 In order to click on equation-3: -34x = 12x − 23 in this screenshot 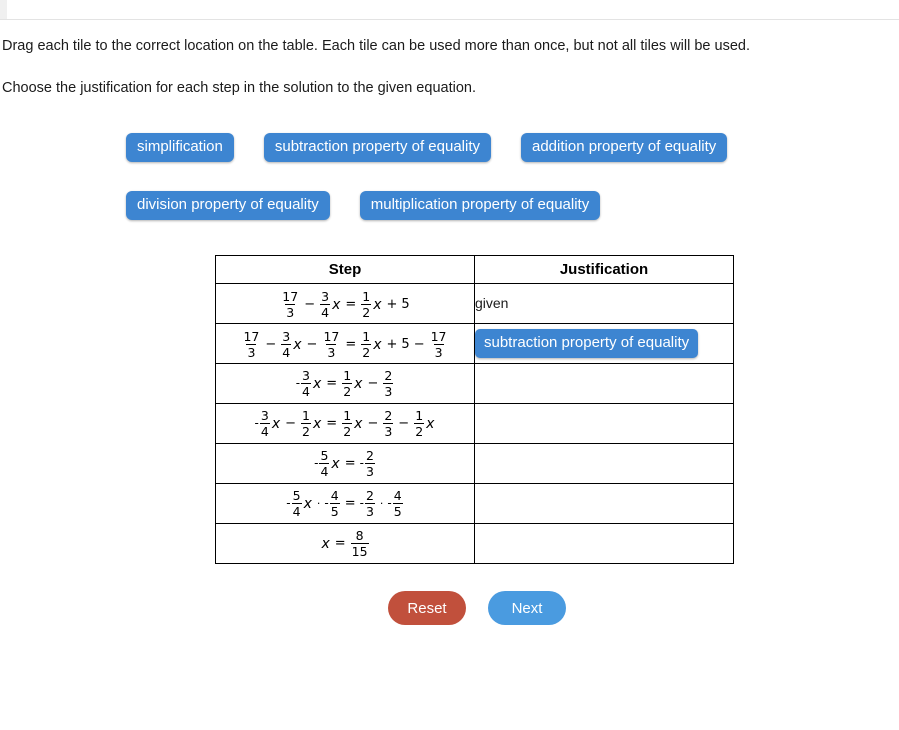, I will do `click(344, 383)`.